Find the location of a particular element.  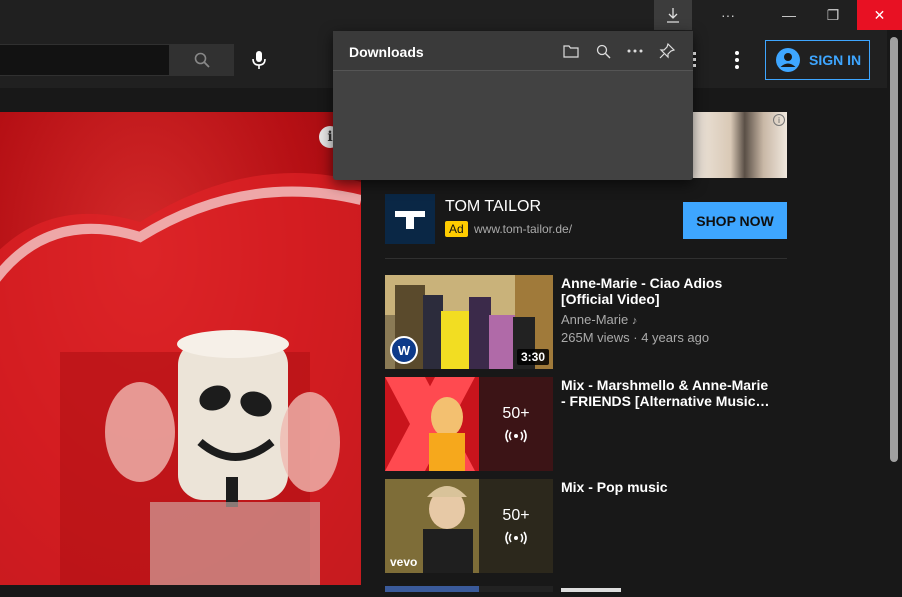

pin-button is located at coordinates (667, 51).